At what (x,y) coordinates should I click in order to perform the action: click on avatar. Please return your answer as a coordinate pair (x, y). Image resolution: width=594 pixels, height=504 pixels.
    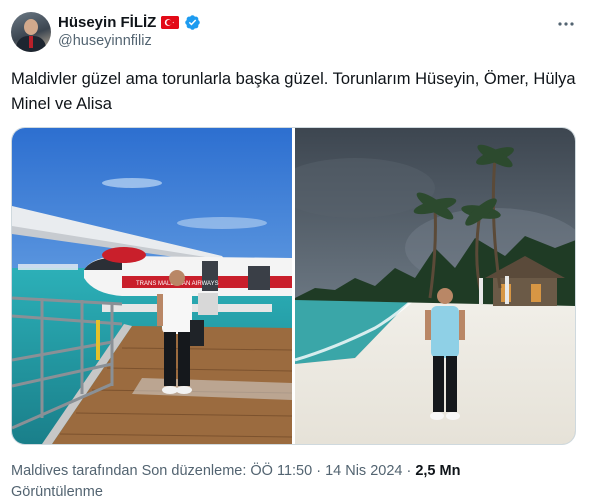
    Looking at the image, I should click on (31, 32).